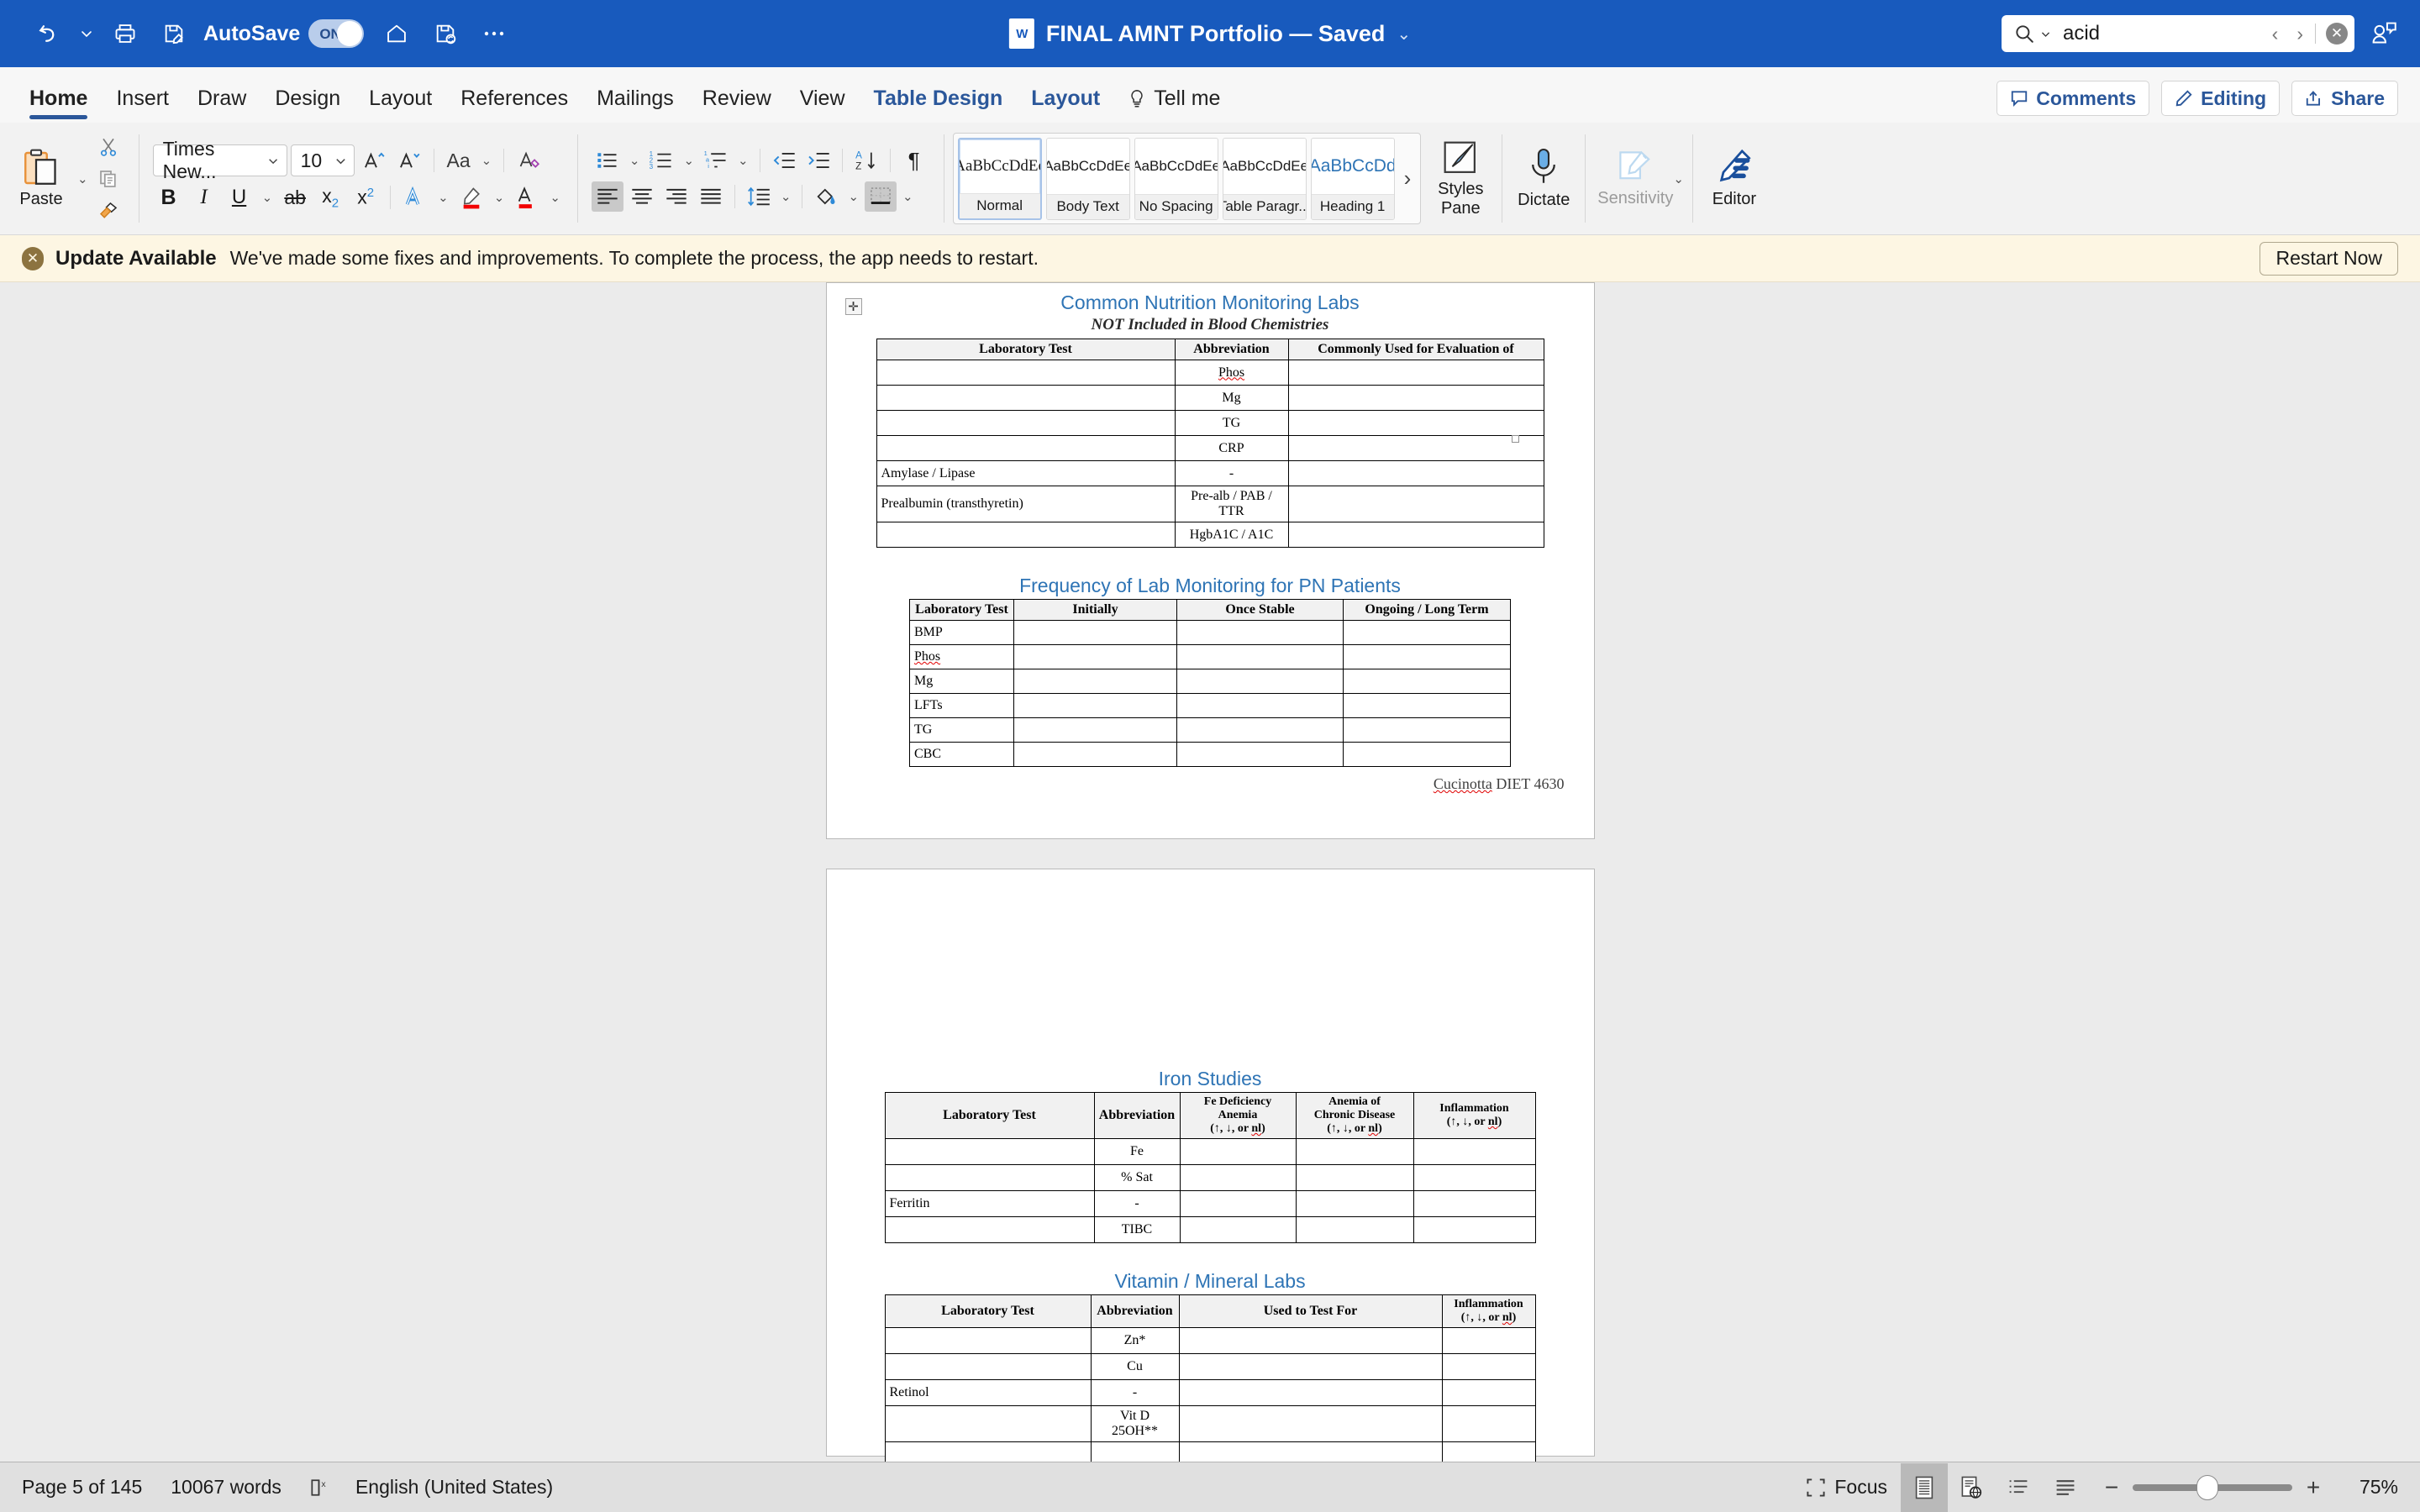  What do you see at coordinates (446, 33) in the screenshot?
I see `sync-save-icon` at bounding box center [446, 33].